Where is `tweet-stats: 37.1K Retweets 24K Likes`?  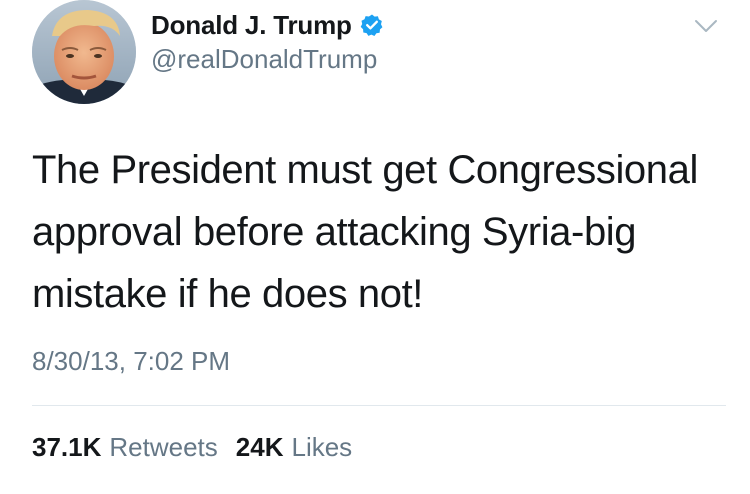 tweet-stats: 37.1K Retweets 24K Likes is located at coordinates (192, 447).